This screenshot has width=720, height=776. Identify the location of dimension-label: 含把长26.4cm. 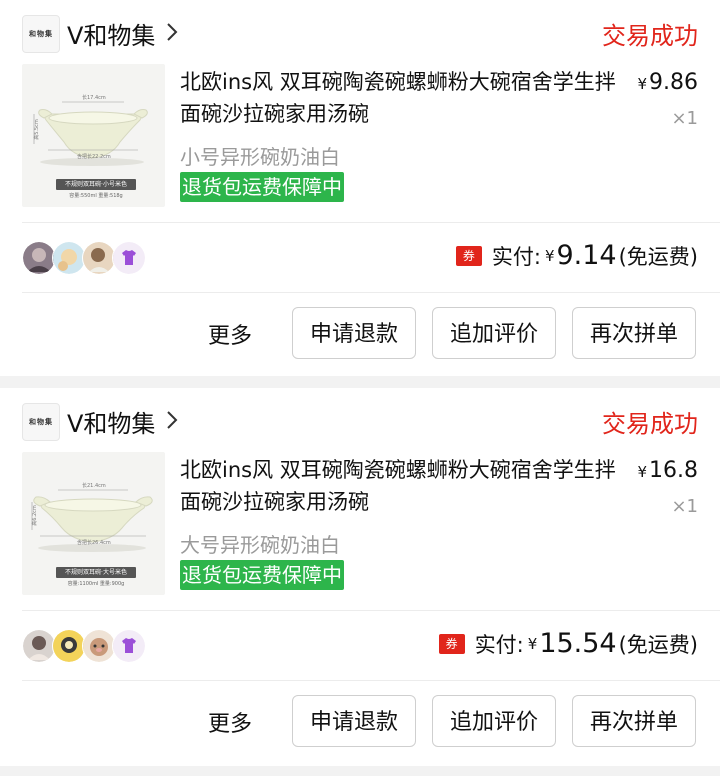
(94, 543).